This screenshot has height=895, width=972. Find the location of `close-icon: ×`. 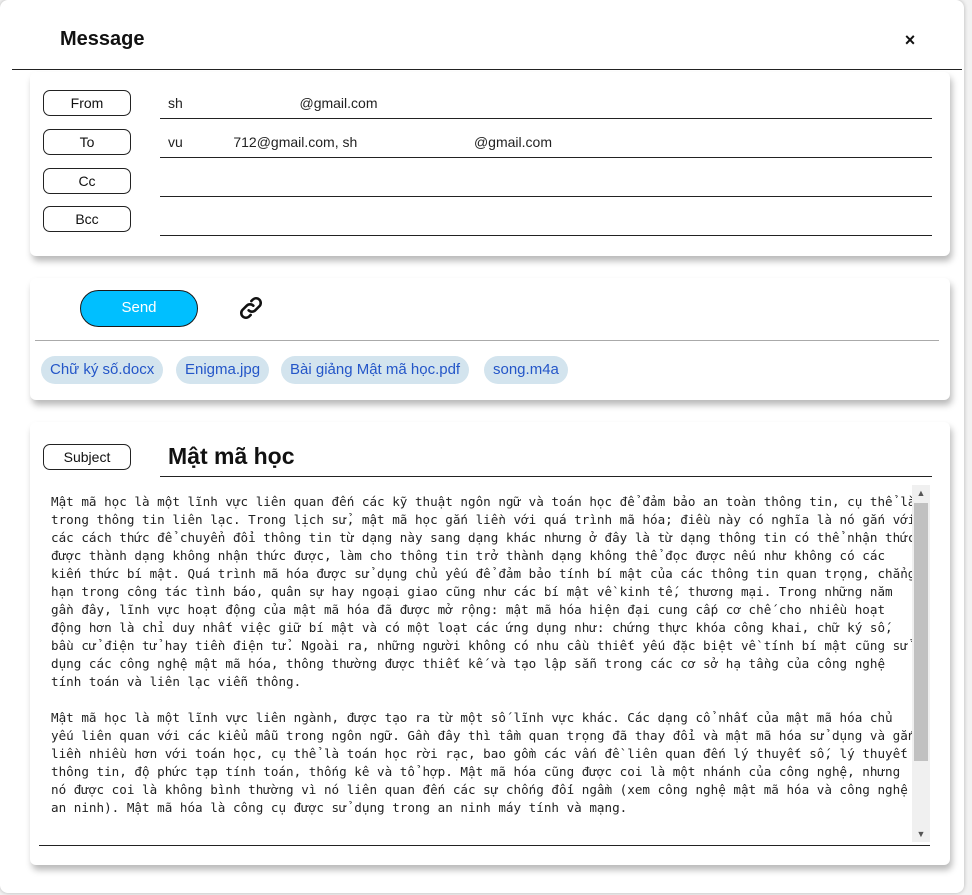

close-icon: × is located at coordinates (910, 40).